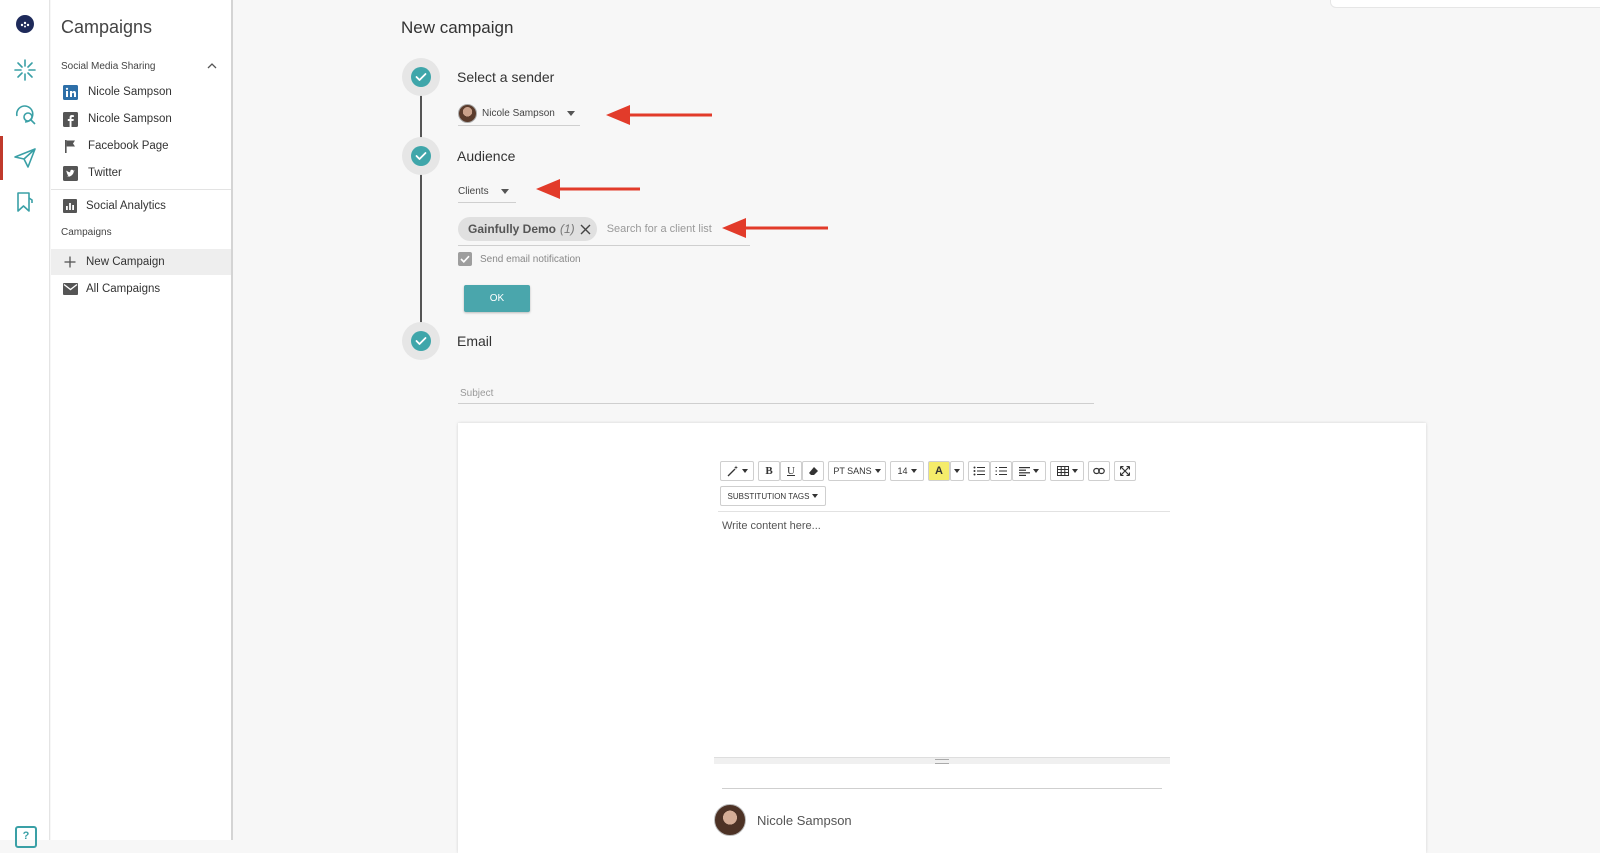 Image resolution: width=1600 pixels, height=853 pixels. What do you see at coordinates (944, 485) in the screenshot?
I see `editor-toolbar: B U PT SANS 14 A SUBSTITUTION TAGS` at bounding box center [944, 485].